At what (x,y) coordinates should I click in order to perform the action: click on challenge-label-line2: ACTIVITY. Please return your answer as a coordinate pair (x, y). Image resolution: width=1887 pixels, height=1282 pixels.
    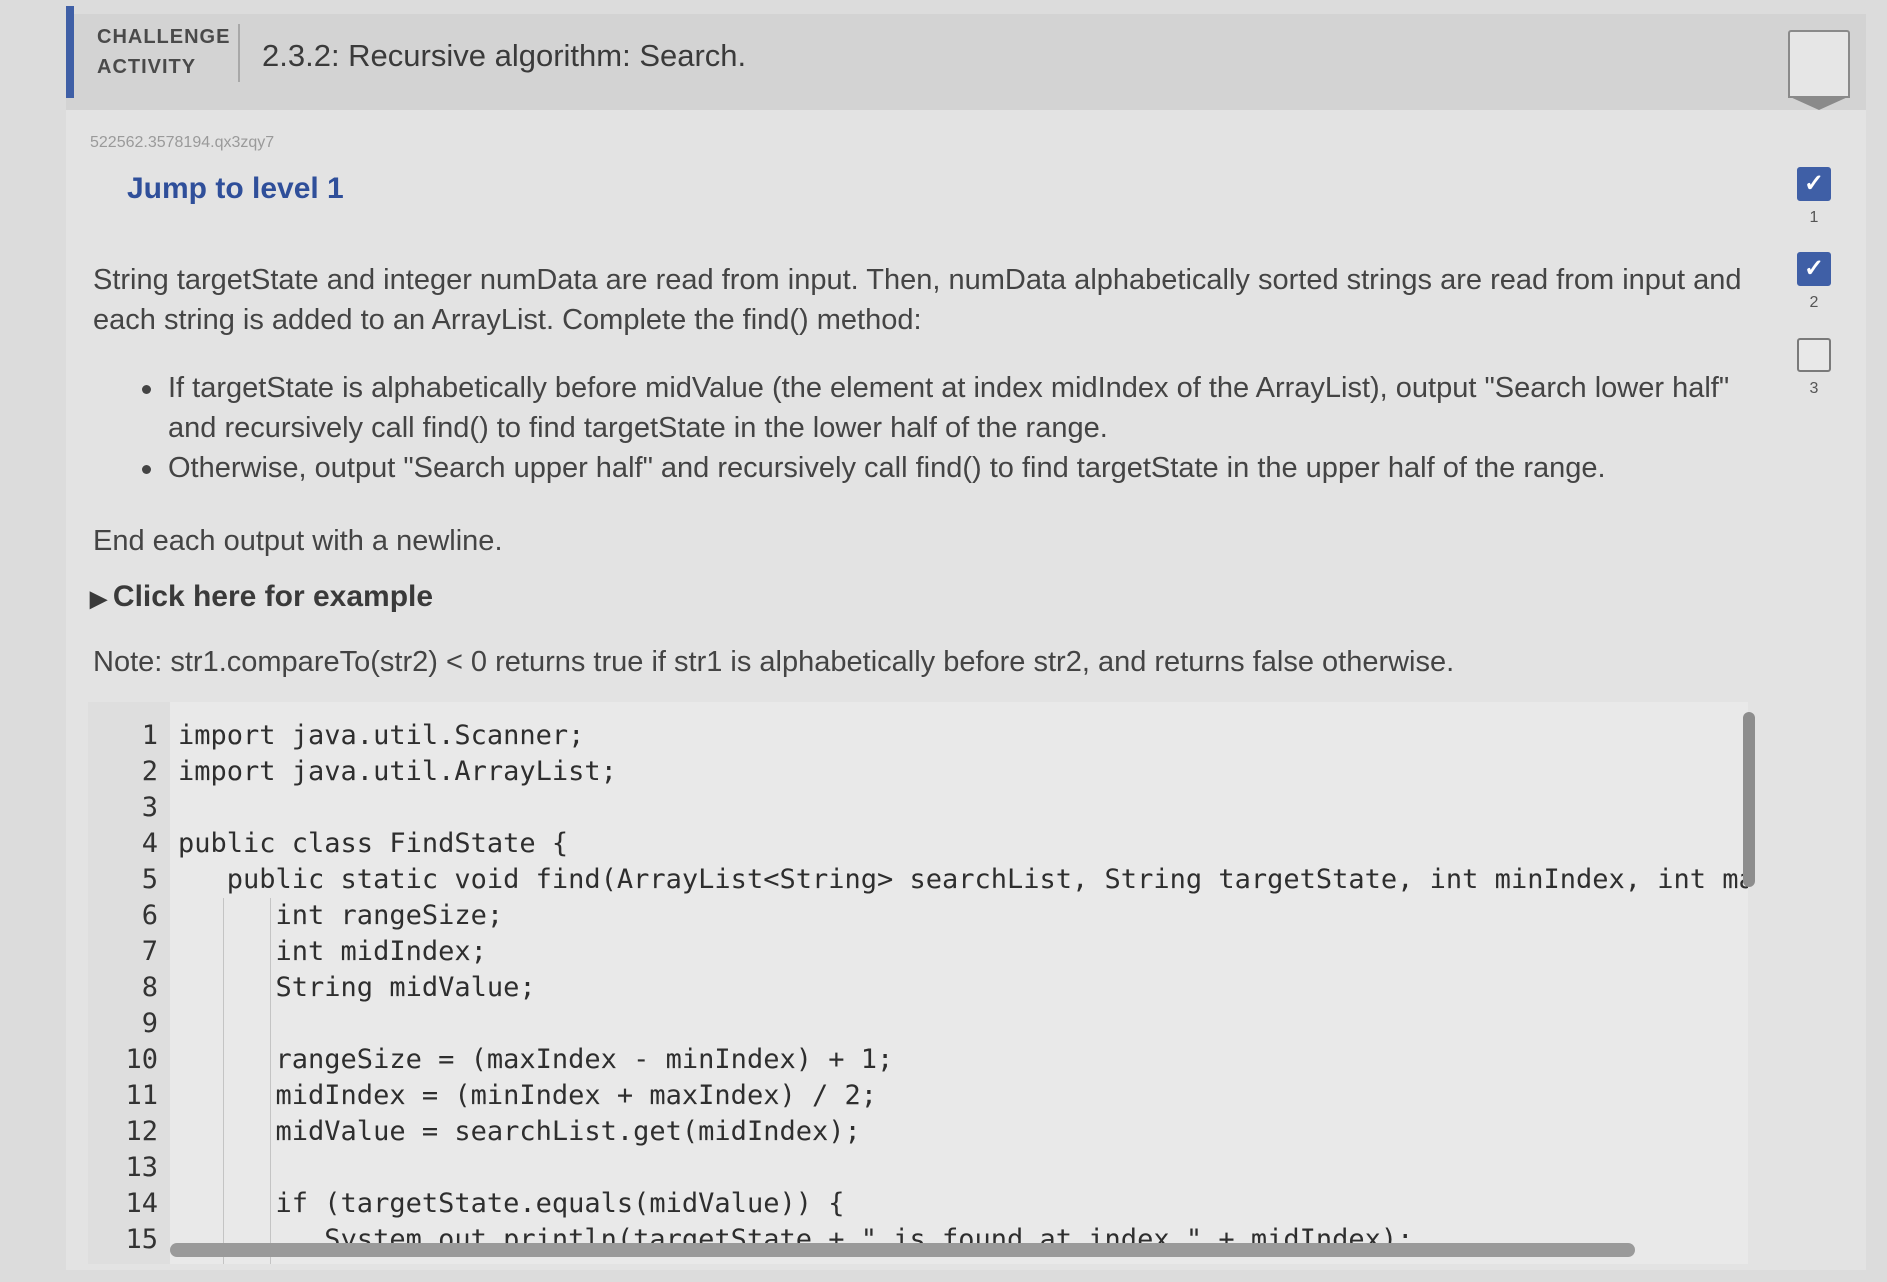
    Looking at the image, I should click on (147, 67).